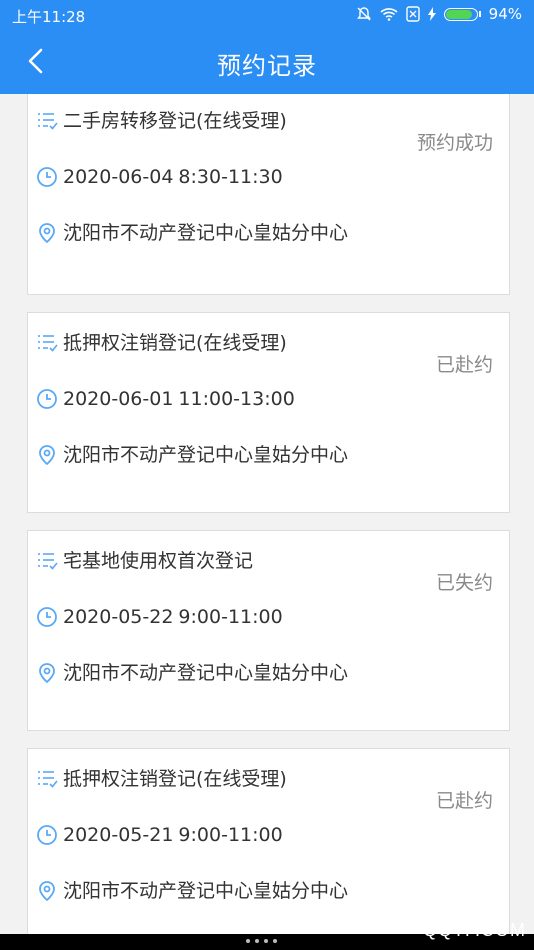 Image resolution: width=534 pixels, height=950 pixels. Describe the element at coordinates (118, 177) in the screenshot. I see `appointment-date: 2020-06-04` at that location.